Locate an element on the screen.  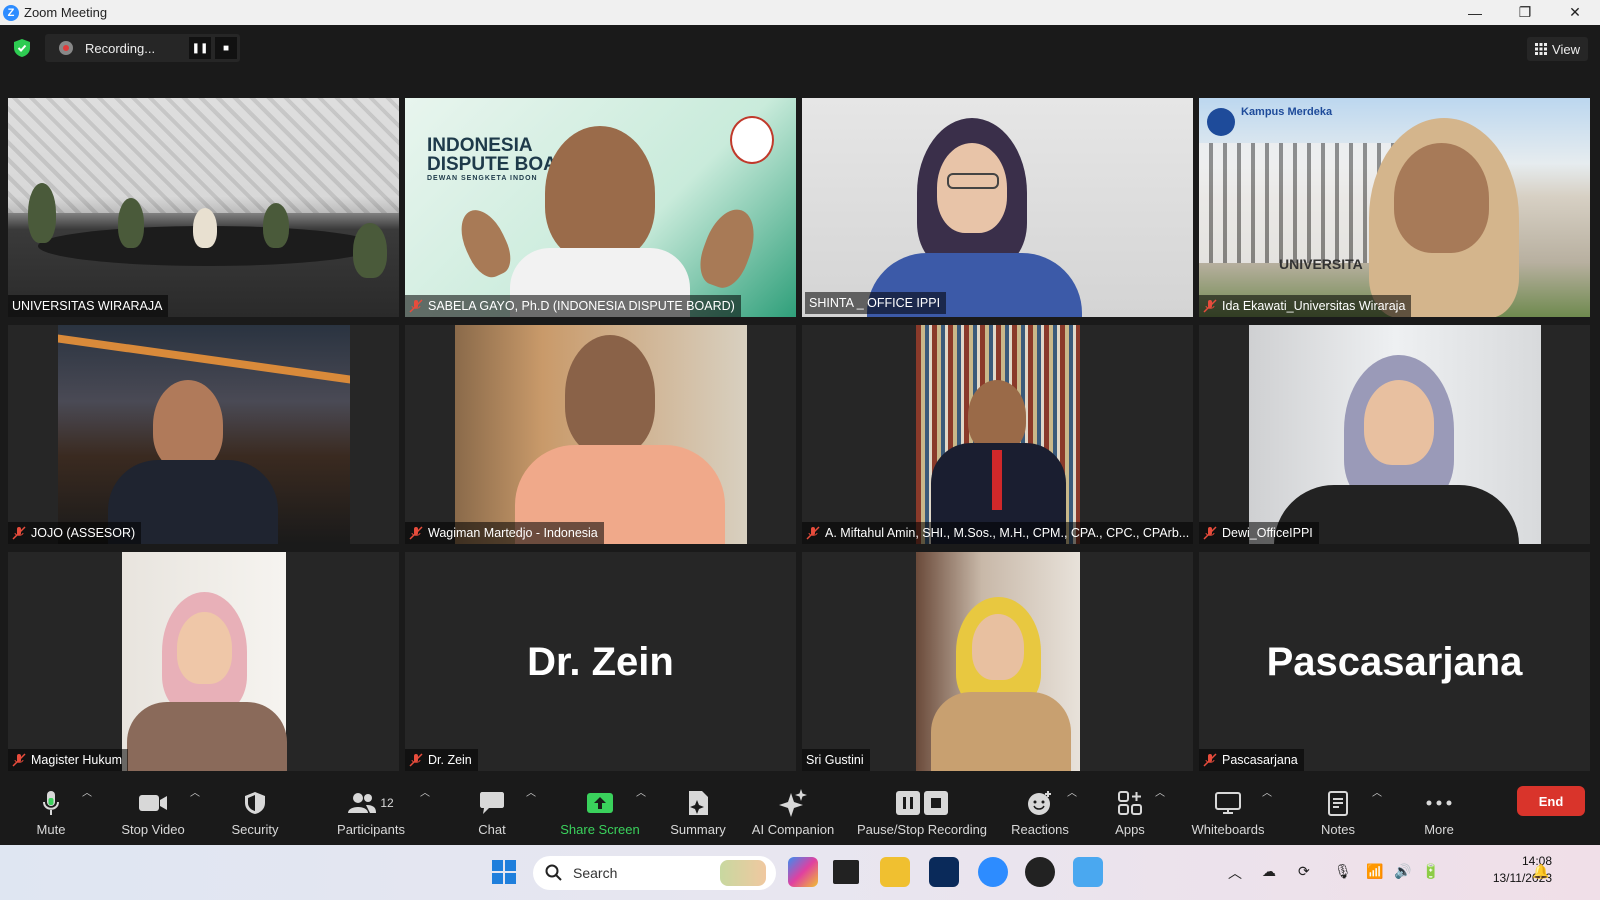
participants-icon is located at coordinates (362, 803).